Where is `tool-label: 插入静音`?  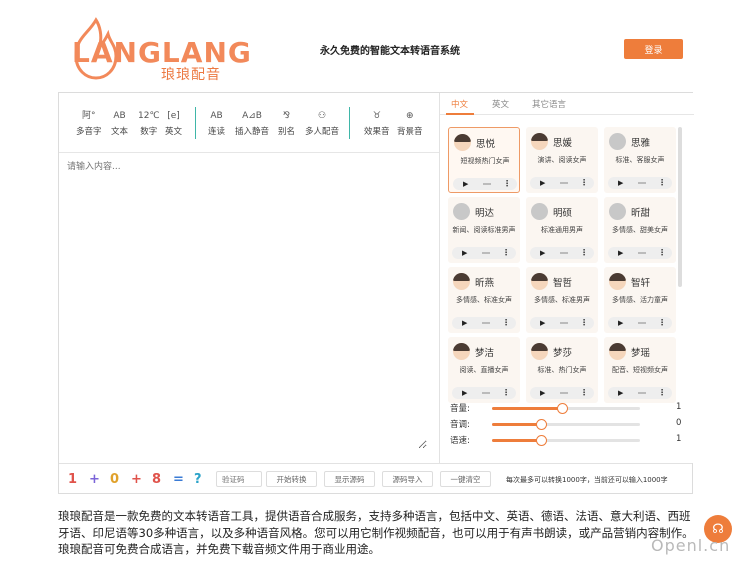
tool-label: 插入静音 is located at coordinates (252, 132).